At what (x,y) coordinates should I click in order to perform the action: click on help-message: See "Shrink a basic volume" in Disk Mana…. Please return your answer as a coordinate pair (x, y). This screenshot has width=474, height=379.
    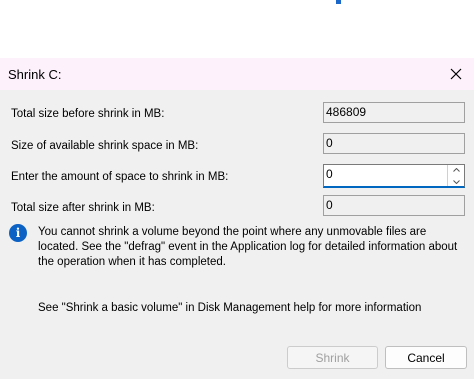
    Looking at the image, I should click on (230, 308).